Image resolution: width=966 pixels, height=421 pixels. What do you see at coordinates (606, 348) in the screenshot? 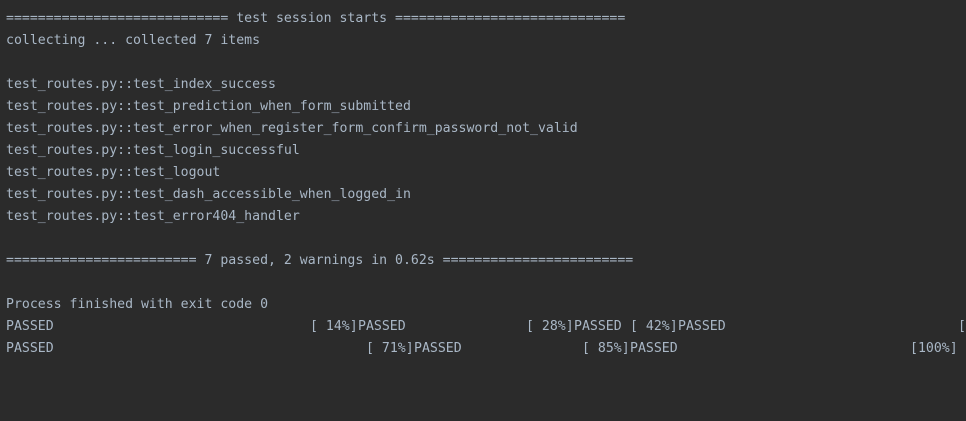
I see `progress-percent: [ 85%]` at bounding box center [606, 348].